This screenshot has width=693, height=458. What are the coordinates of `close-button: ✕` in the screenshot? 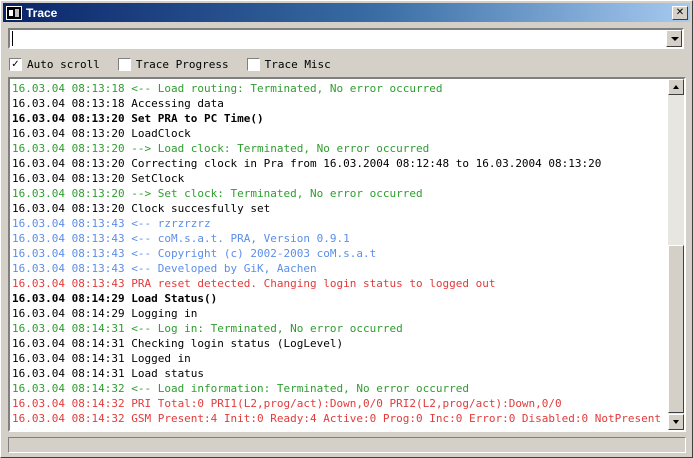 It's located at (680, 12).